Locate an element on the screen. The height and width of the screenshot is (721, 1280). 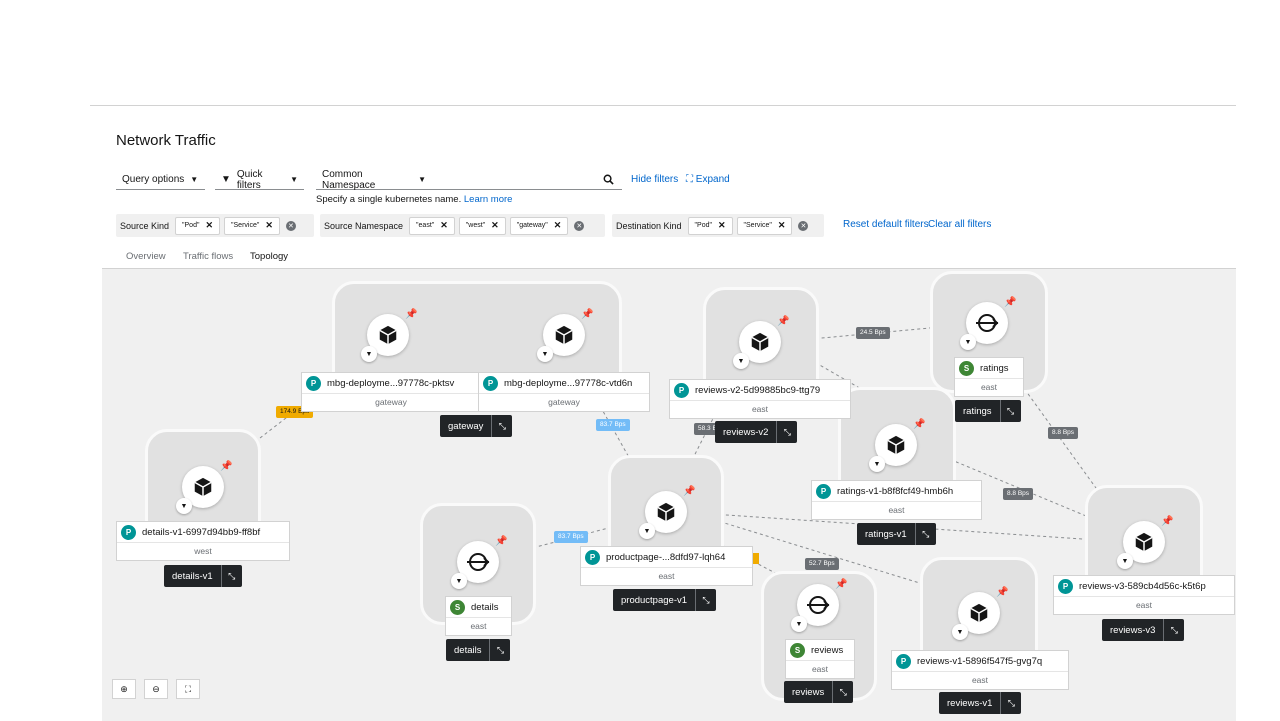
caret-down-icon: ▼ is located at coordinates (422, 179).